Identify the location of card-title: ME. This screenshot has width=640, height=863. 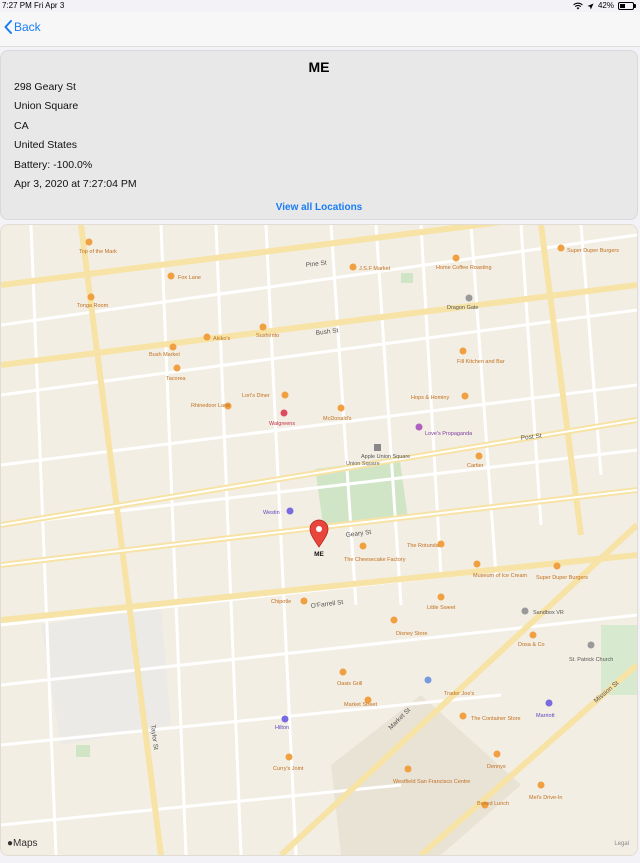
(319, 67).